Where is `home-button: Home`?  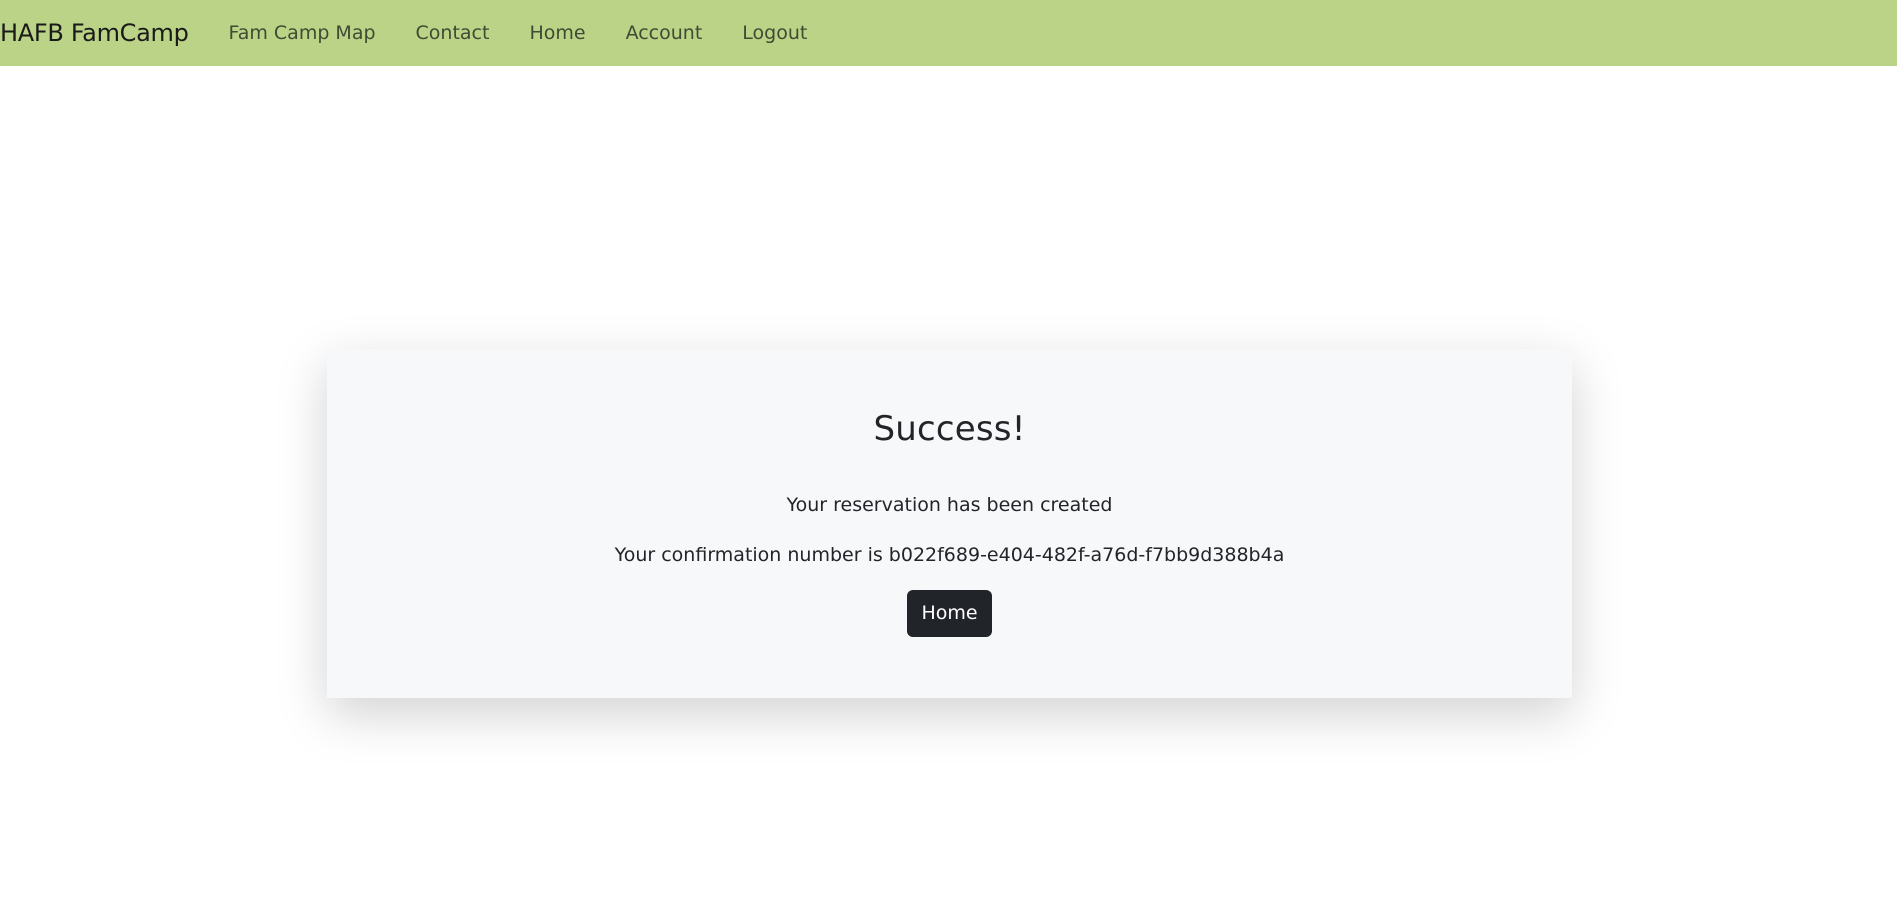
home-button: Home is located at coordinates (949, 613).